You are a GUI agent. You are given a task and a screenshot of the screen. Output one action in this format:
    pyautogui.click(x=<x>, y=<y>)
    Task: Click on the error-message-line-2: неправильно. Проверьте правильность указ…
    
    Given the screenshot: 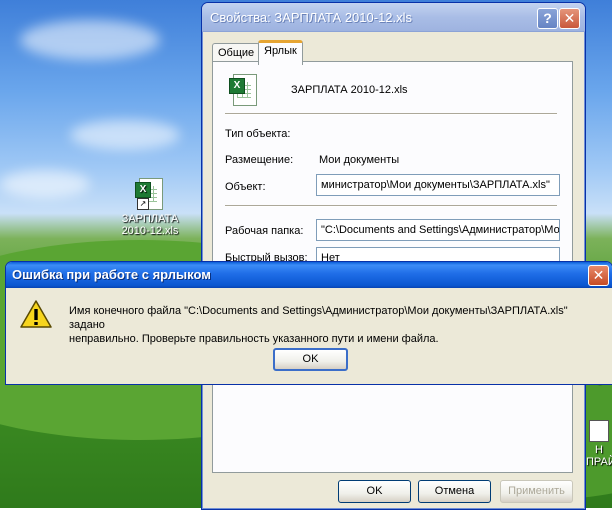 What is the action you would take?
    pyautogui.click(x=254, y=339)
    